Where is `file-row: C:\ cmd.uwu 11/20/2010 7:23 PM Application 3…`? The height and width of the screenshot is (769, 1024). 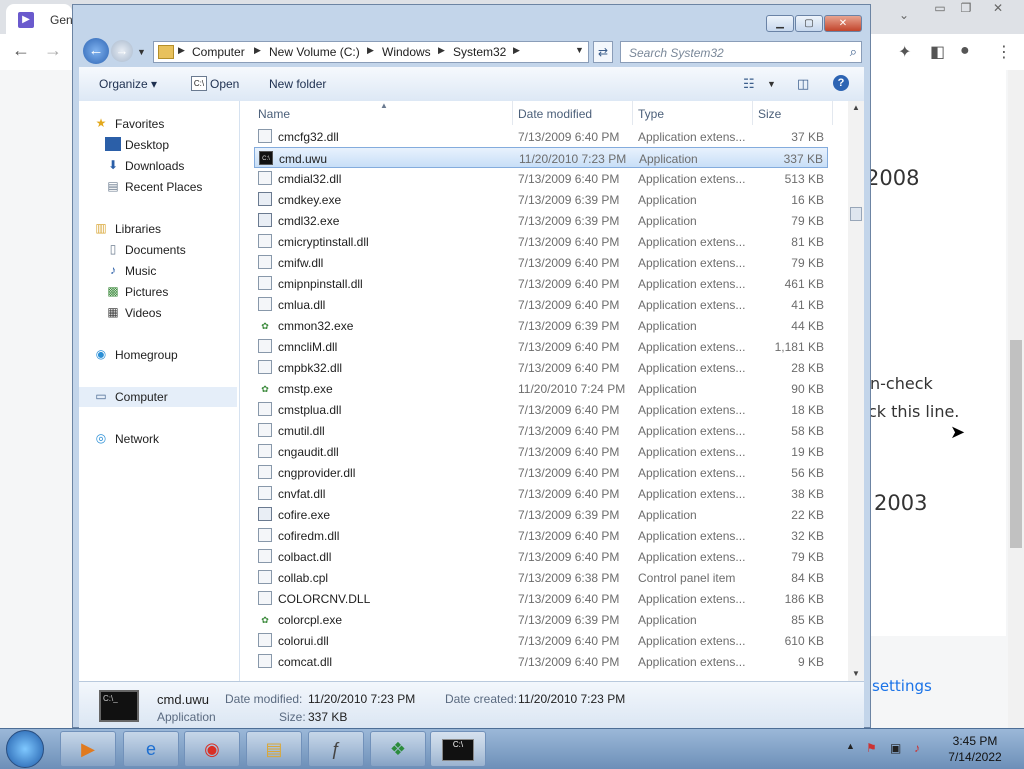
file-row: C:\ cmd.uwu 11/20/2010 7:23 PM Application 3… is located at coordinates (541, 157).